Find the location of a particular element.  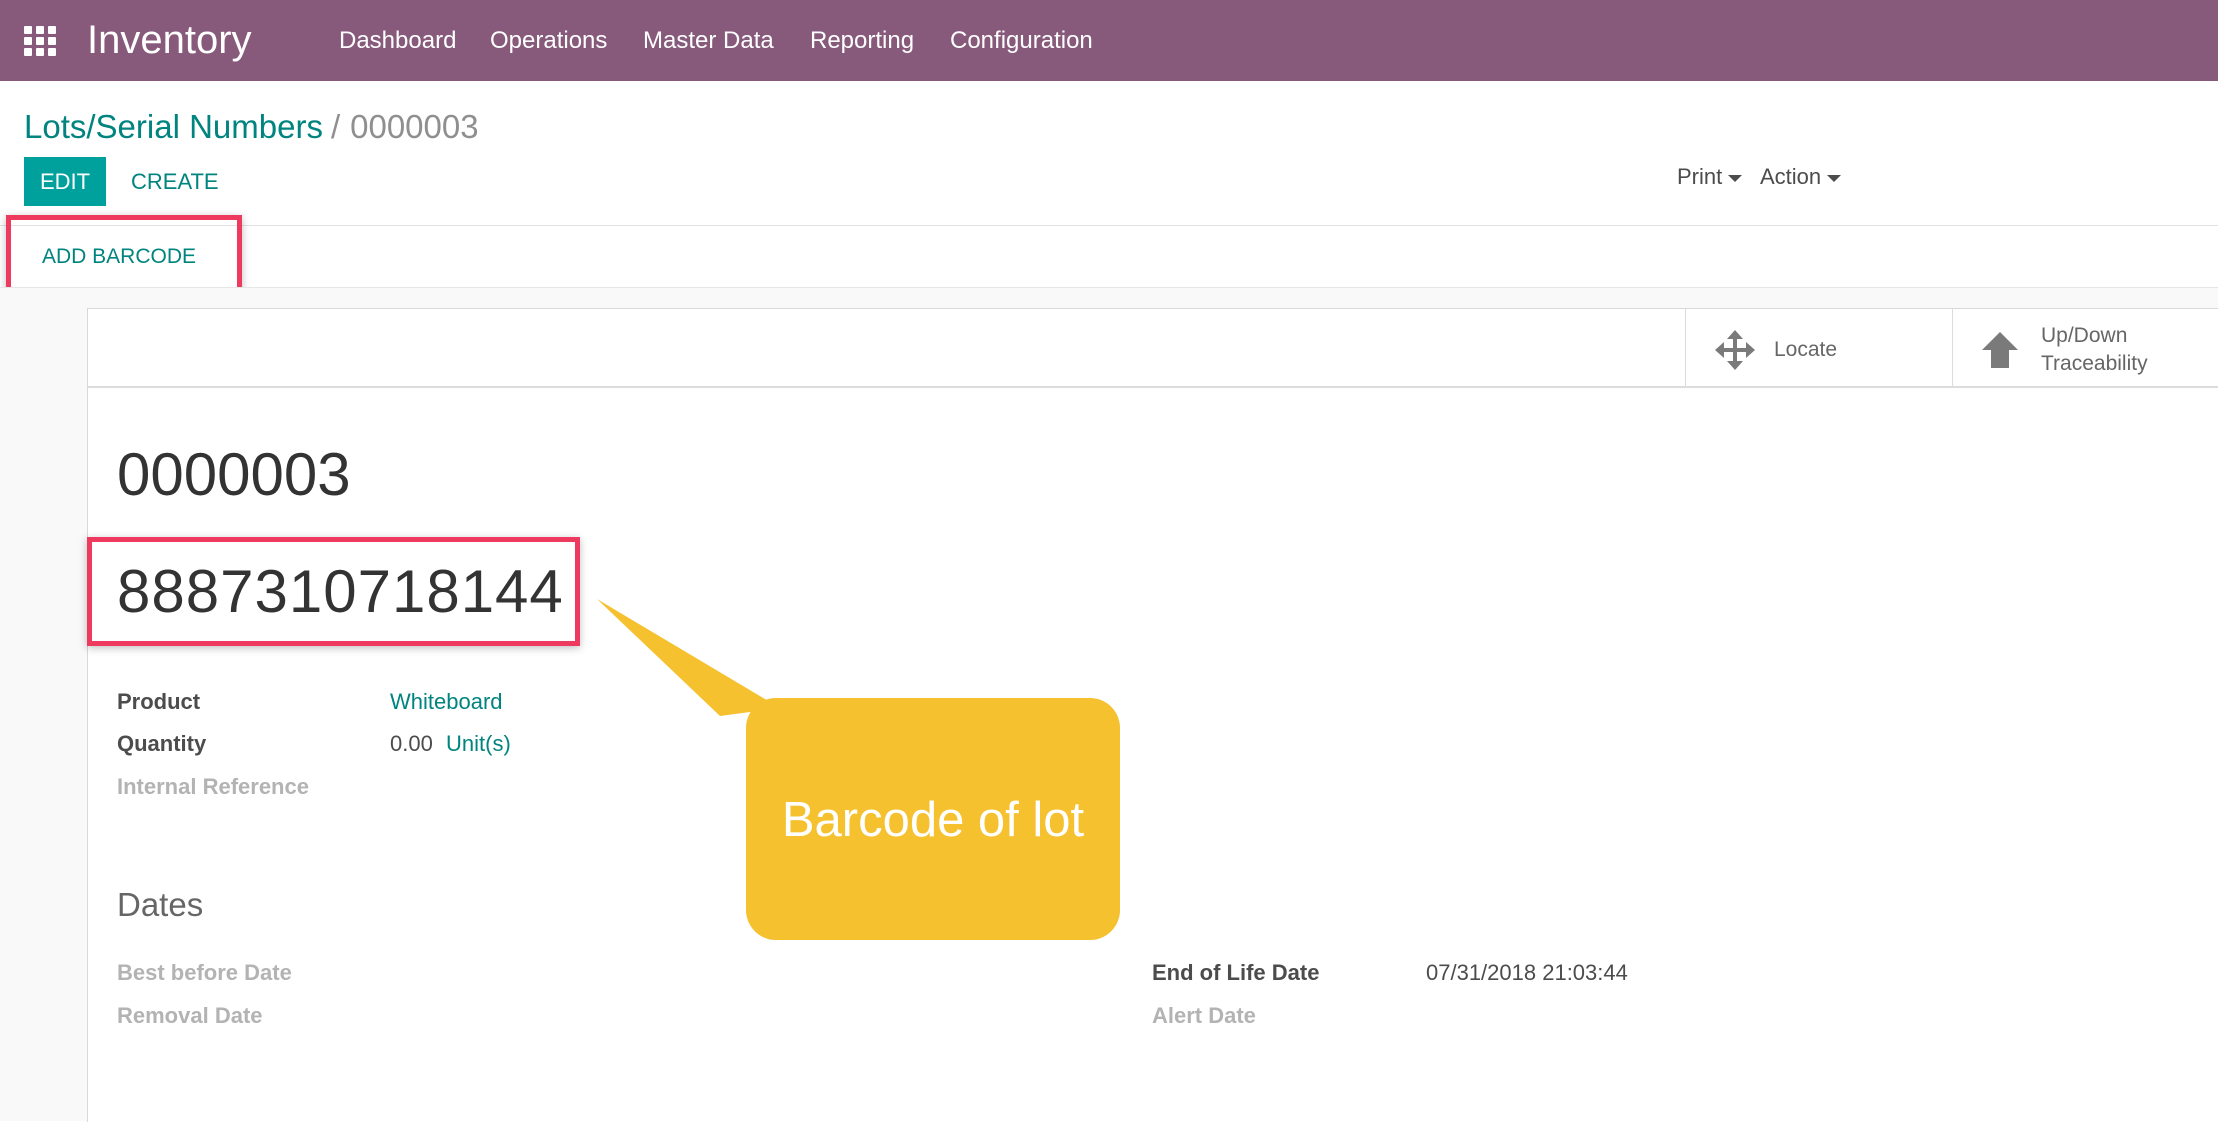

record-name: 0000003 is located at coordinates (234, 474).